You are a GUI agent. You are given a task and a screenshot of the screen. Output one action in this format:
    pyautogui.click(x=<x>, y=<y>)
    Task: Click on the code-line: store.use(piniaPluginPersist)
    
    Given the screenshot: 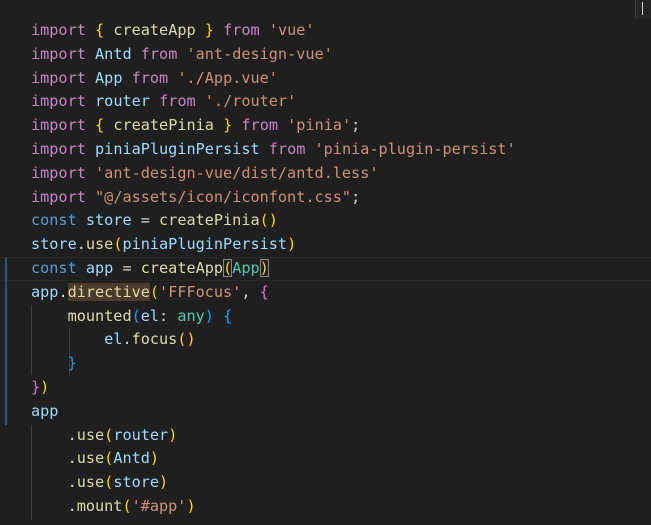 What is the action you would take?
    pyautogui.click(x=273, y=245)
    